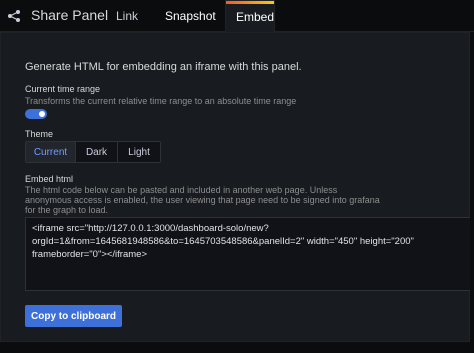 The width and height of the screenshot is (474, 353). What do you see at coordinates (51, 152) in the screenshot?
I see `theme-option-current: Current` at bounding box center [51, 152].